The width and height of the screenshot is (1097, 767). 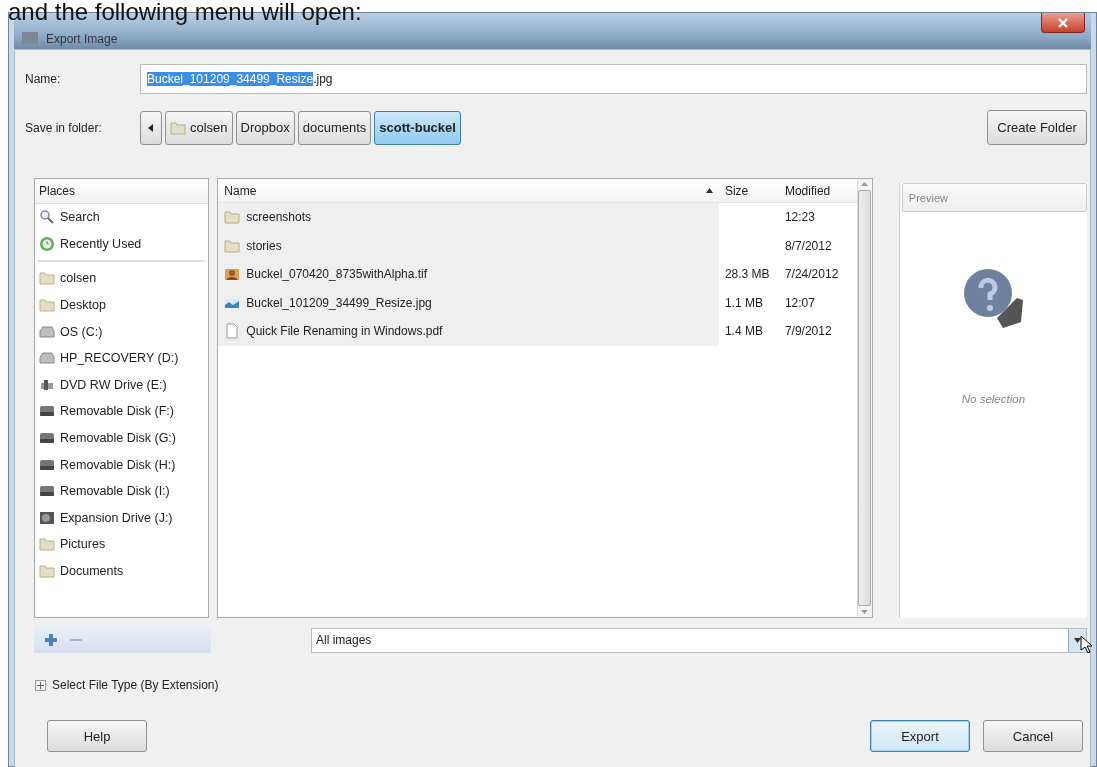 What do you see at coordinates (122, 305) in the screenshot?
I see `places-item: Desktop` at bounding box center [122, 305].